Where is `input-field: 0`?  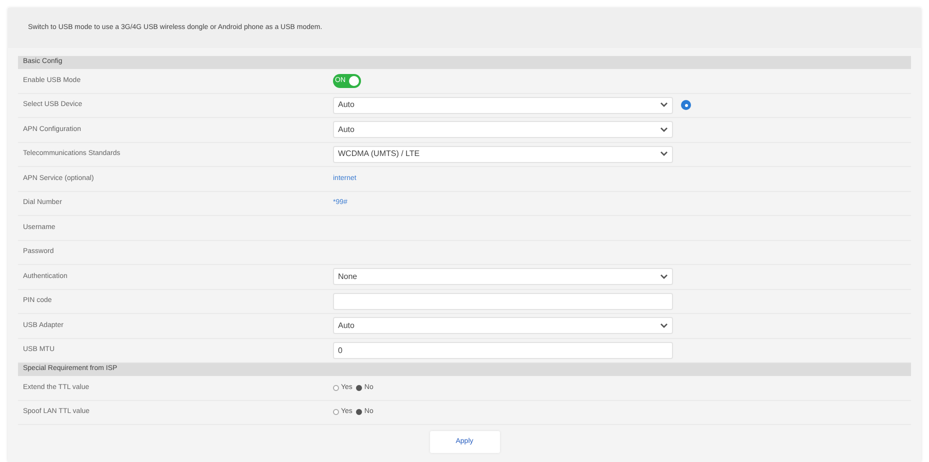
input-field: 0 is located at coordinates (503, 350).